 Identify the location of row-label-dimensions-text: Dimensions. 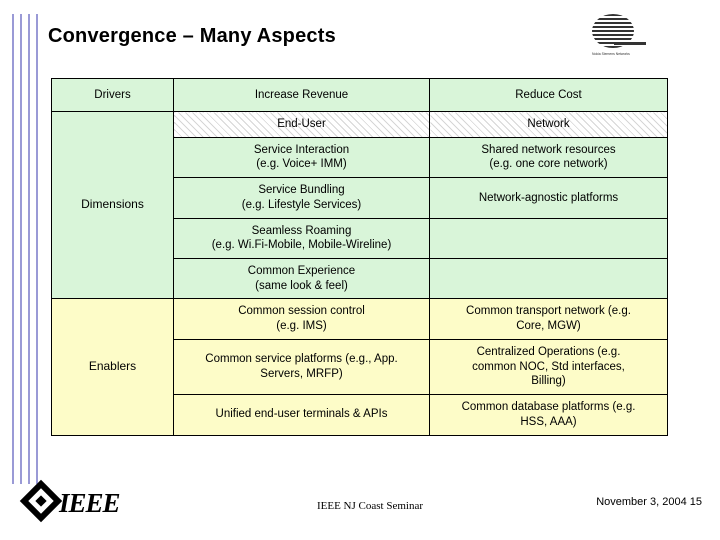
(112, 204).